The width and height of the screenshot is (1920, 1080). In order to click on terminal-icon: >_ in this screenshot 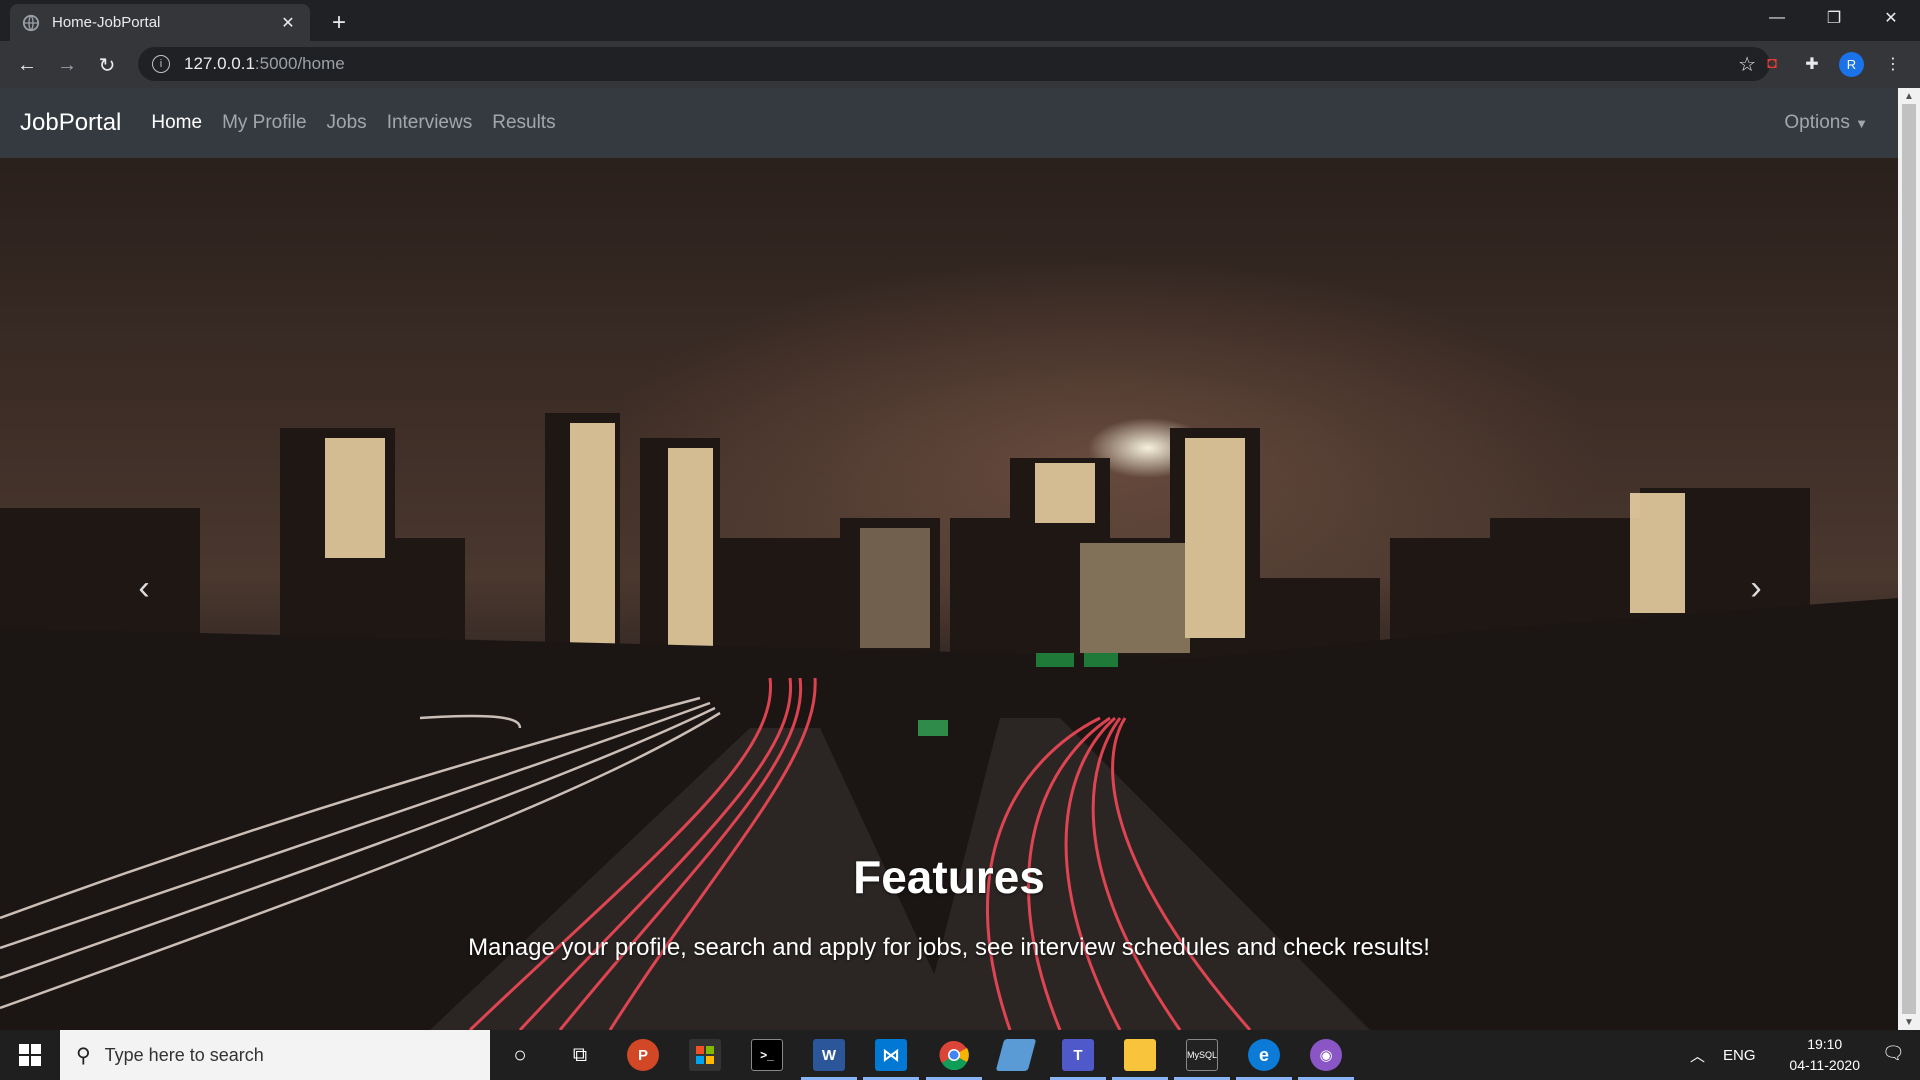, I will do `click(767, 1055)`.